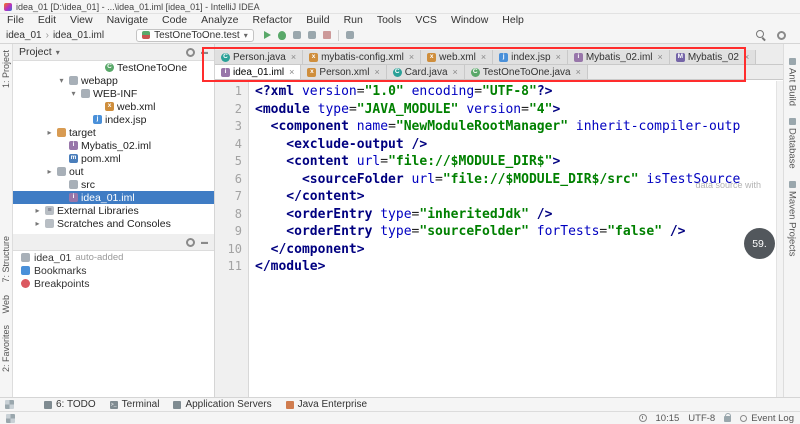 Image resolution: width=800 pixels, height=424 pixels. What do you see at coordinates (761, 35) in the screenshot?
I see `search-icon` at bounding box center [761, 35].